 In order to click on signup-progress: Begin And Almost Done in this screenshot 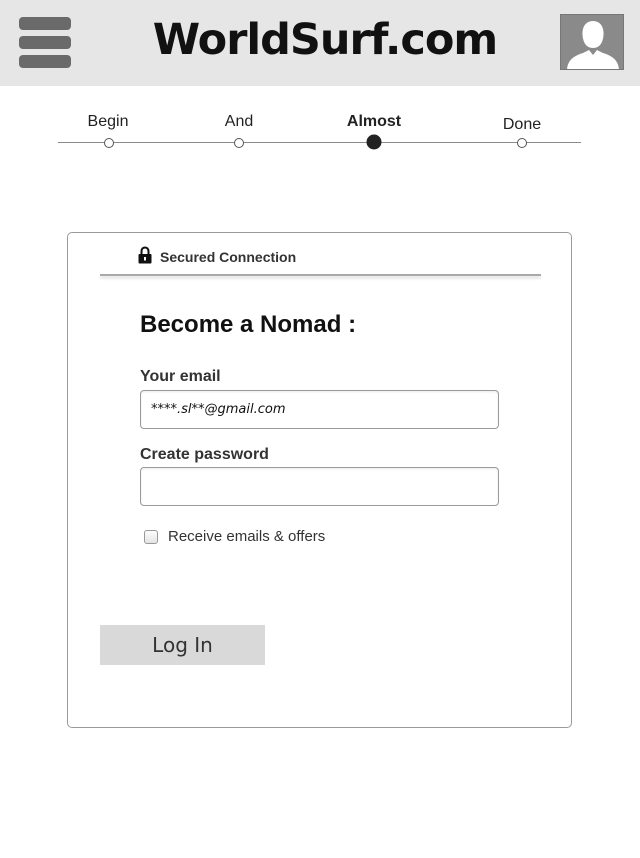, I will do `click(320, 130)`.